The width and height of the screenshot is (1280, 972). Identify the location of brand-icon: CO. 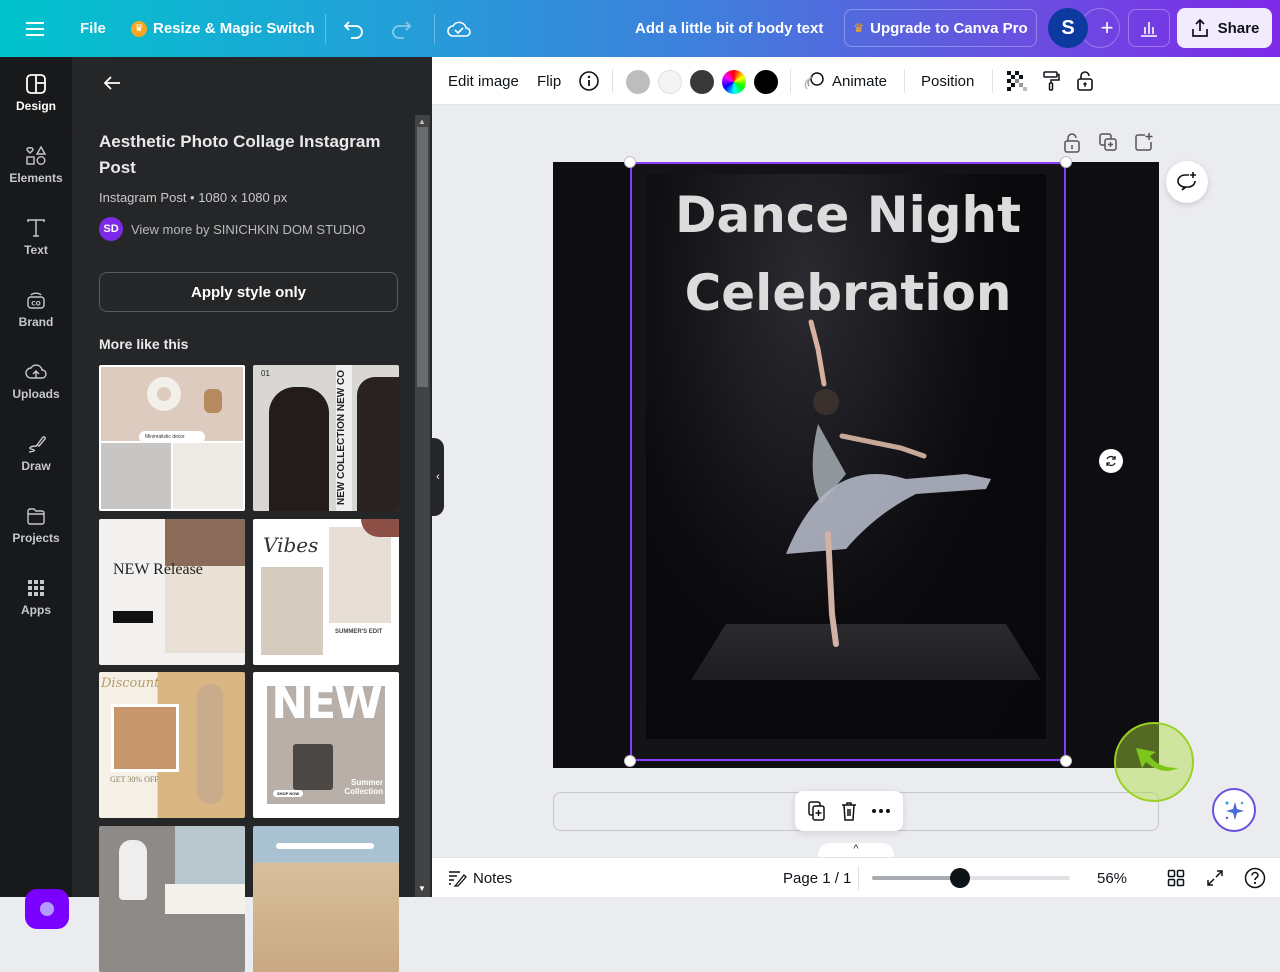
(36, 300).